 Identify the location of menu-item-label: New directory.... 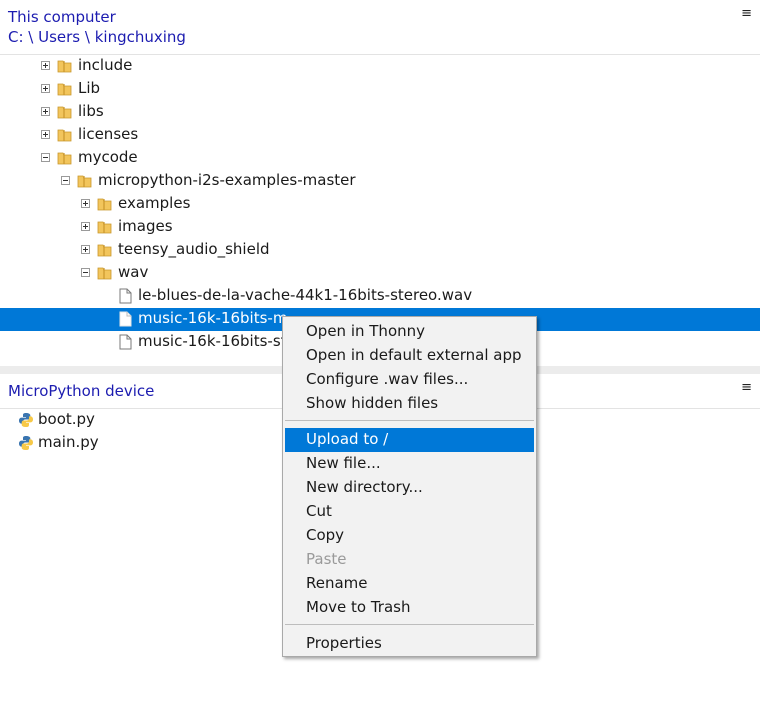
(364, 487).